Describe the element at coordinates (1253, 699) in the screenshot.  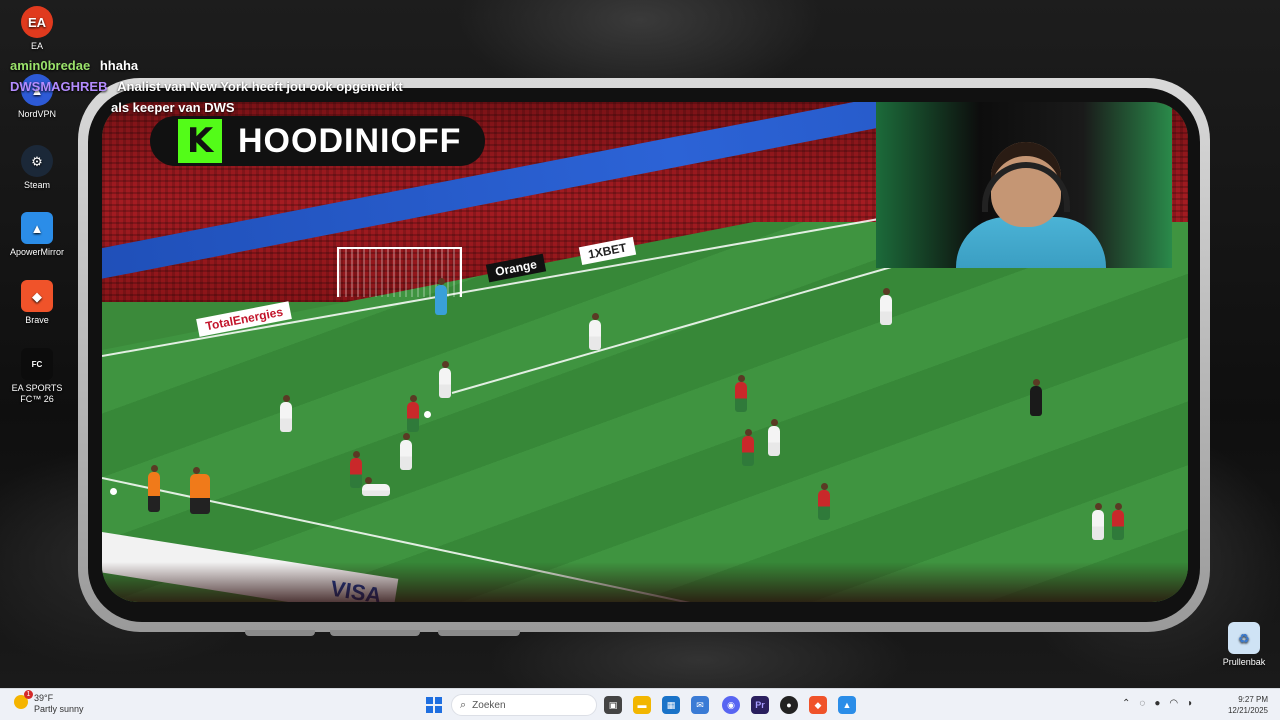
I see `clock-time: 9:27 PM` at that location.